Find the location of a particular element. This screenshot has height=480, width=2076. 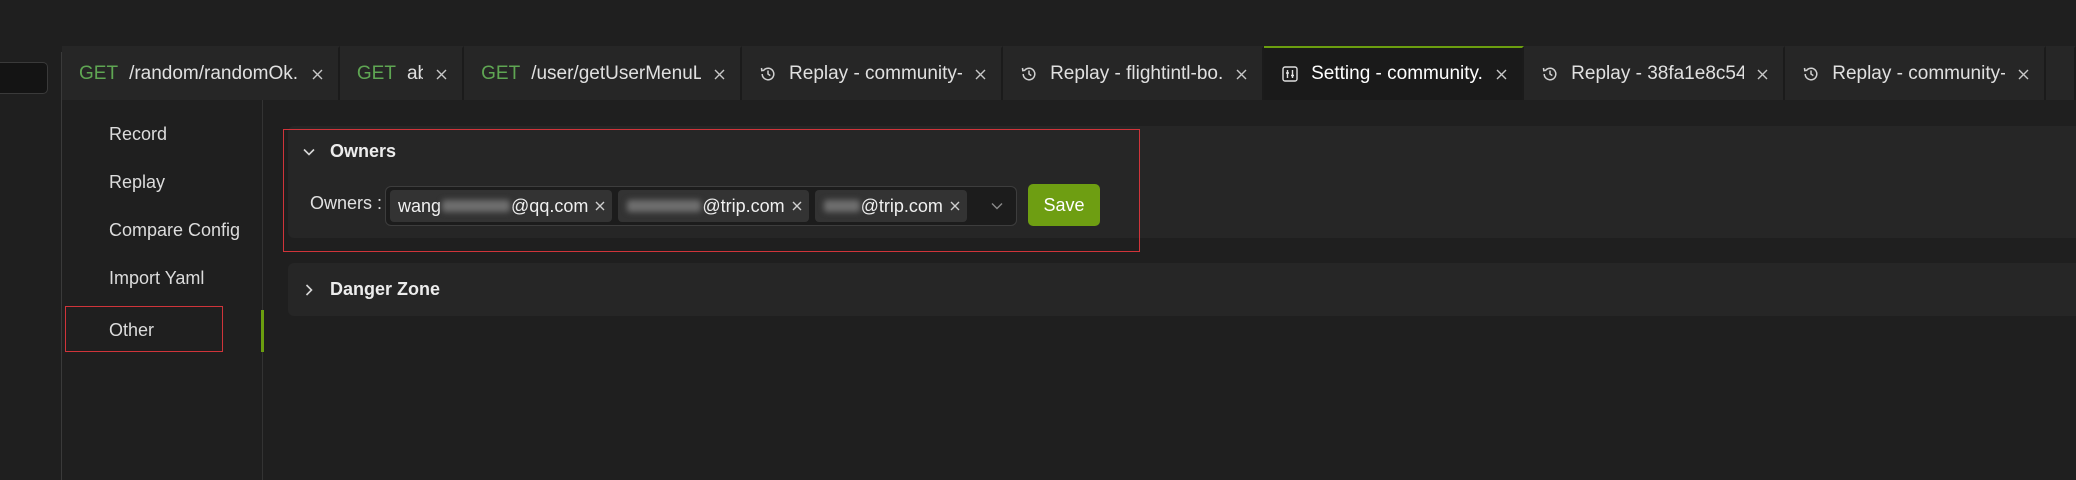

danger-zone-panel-header: Danger Zone is located at coordinates (371, 289).